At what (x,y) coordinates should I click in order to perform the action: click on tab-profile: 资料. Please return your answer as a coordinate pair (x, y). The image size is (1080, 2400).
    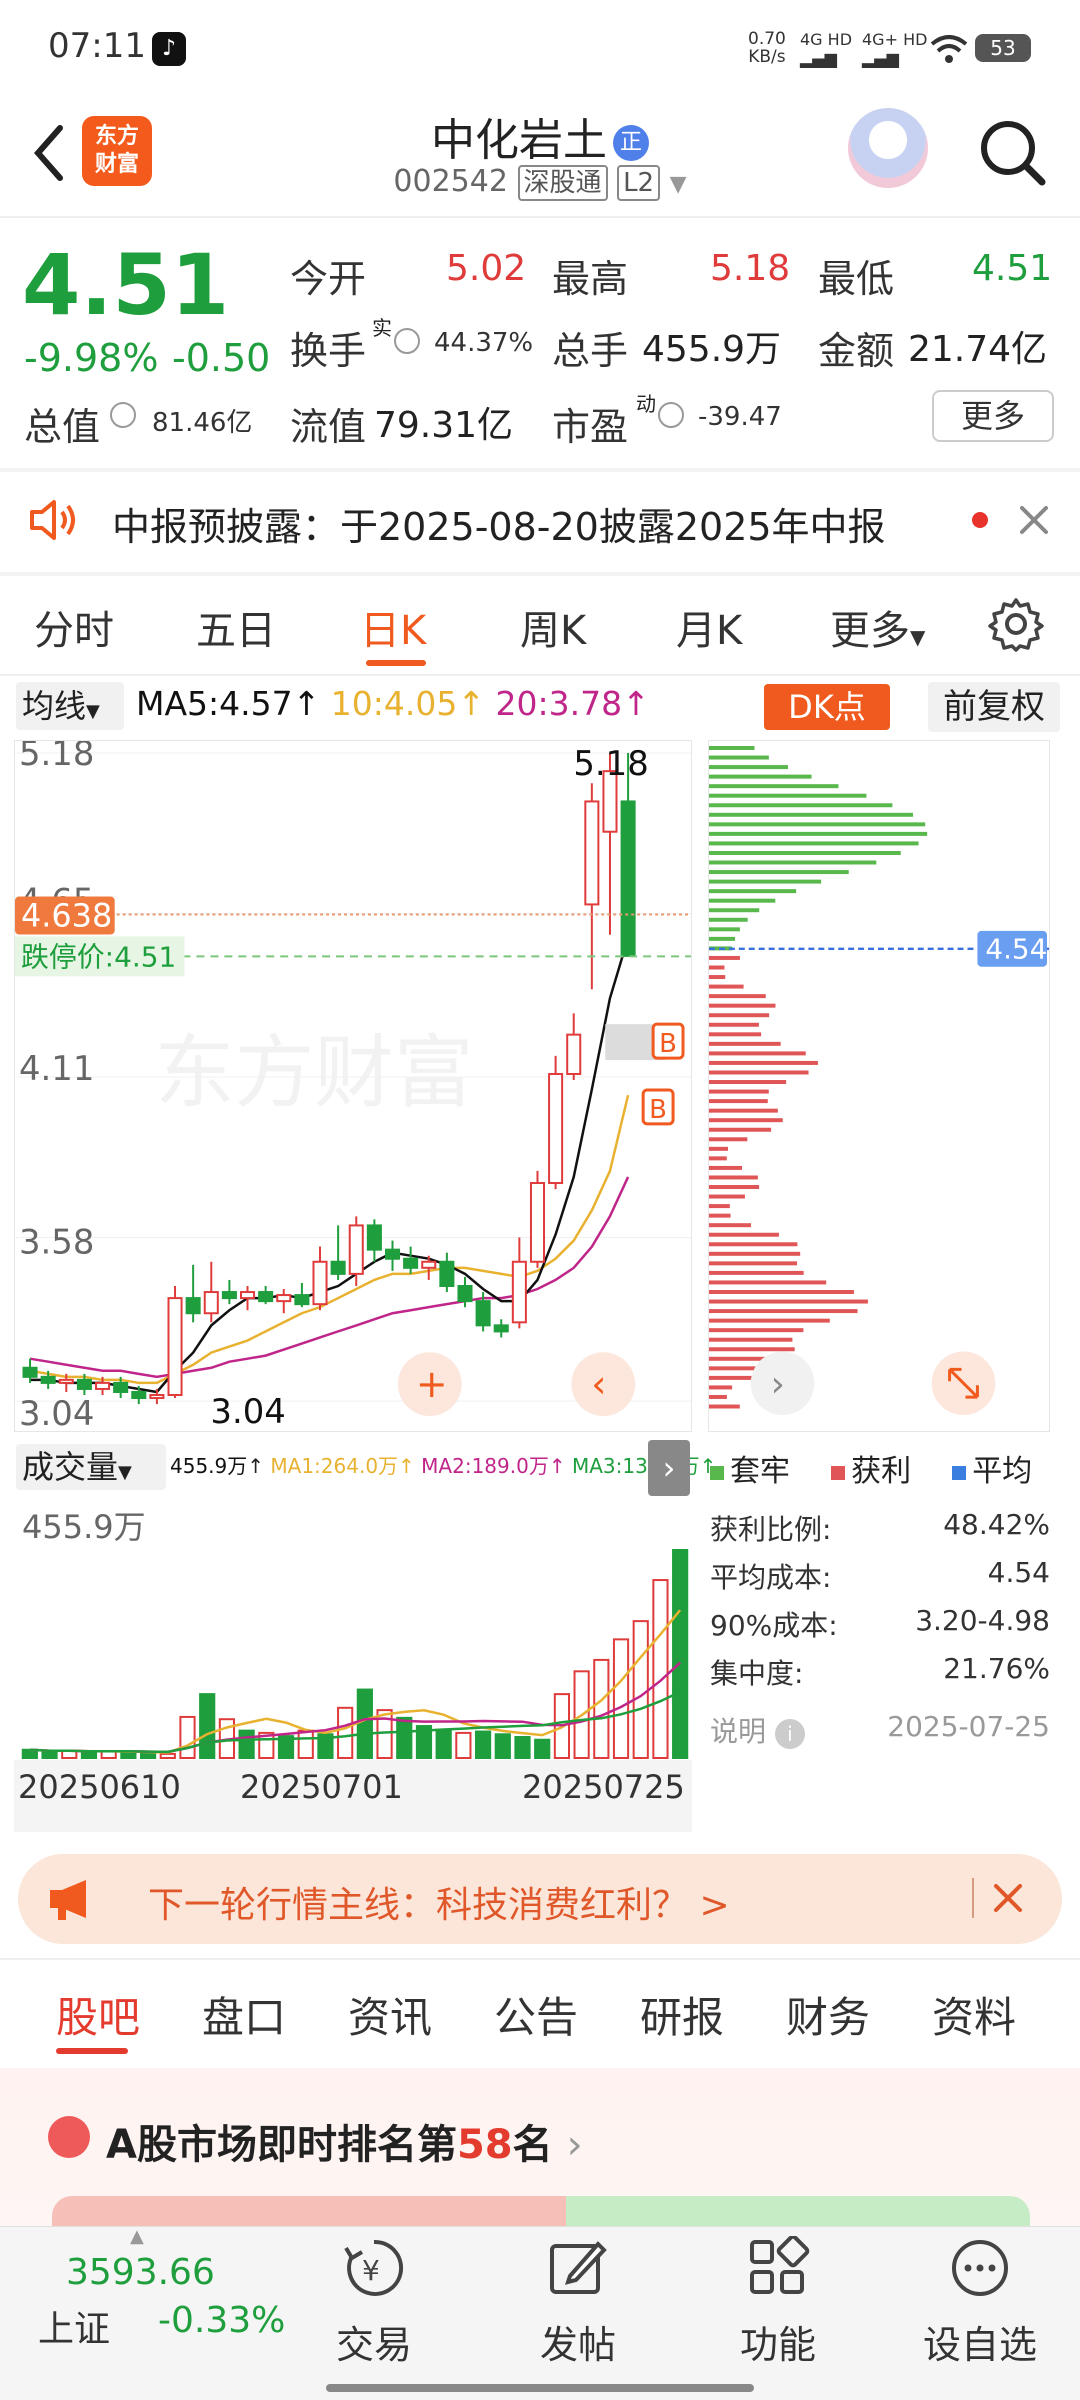
    Looking at the image, I should click on (974, 2014).